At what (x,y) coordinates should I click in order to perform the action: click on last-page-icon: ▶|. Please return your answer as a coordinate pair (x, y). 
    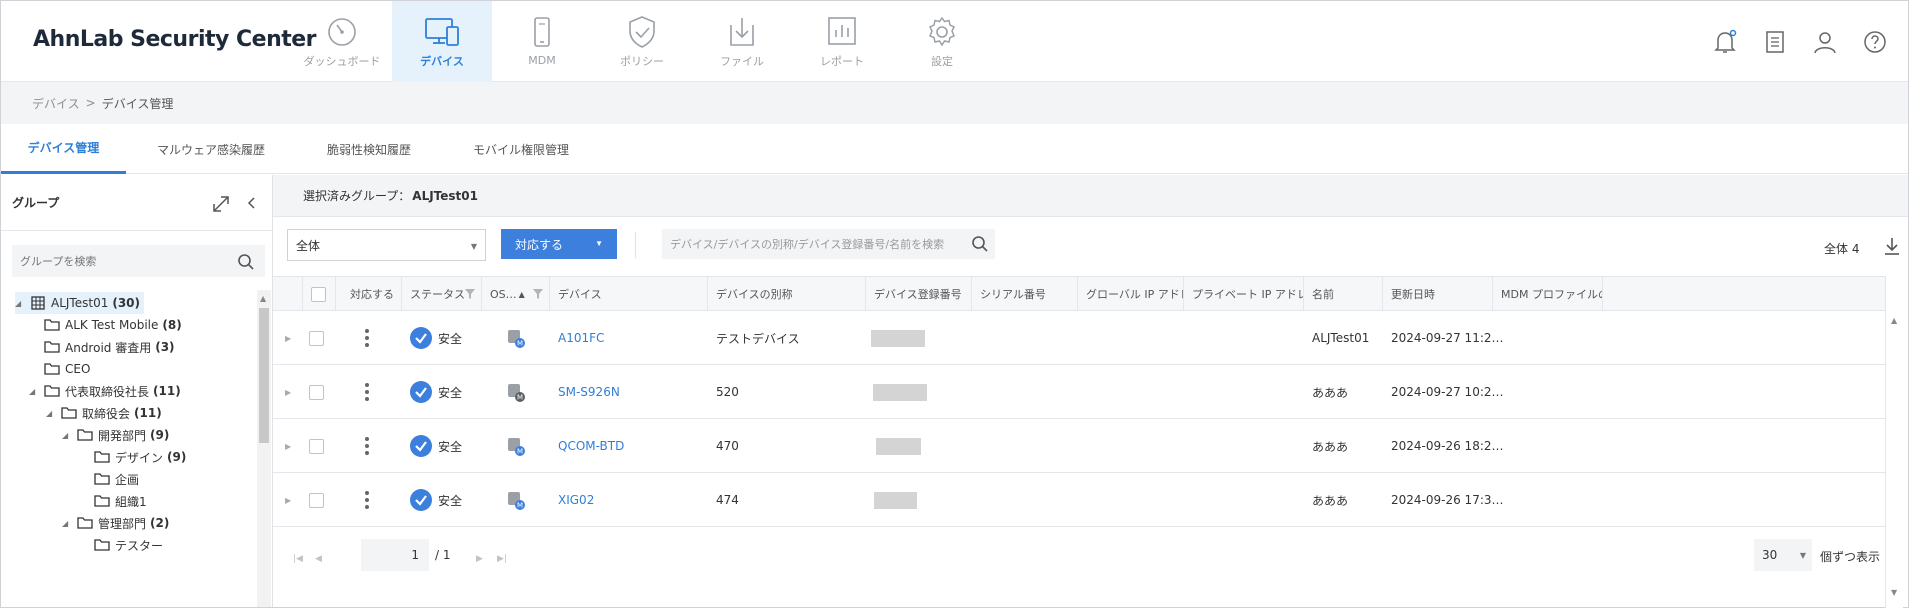
    Looking at the image, I should click on (502, 559).